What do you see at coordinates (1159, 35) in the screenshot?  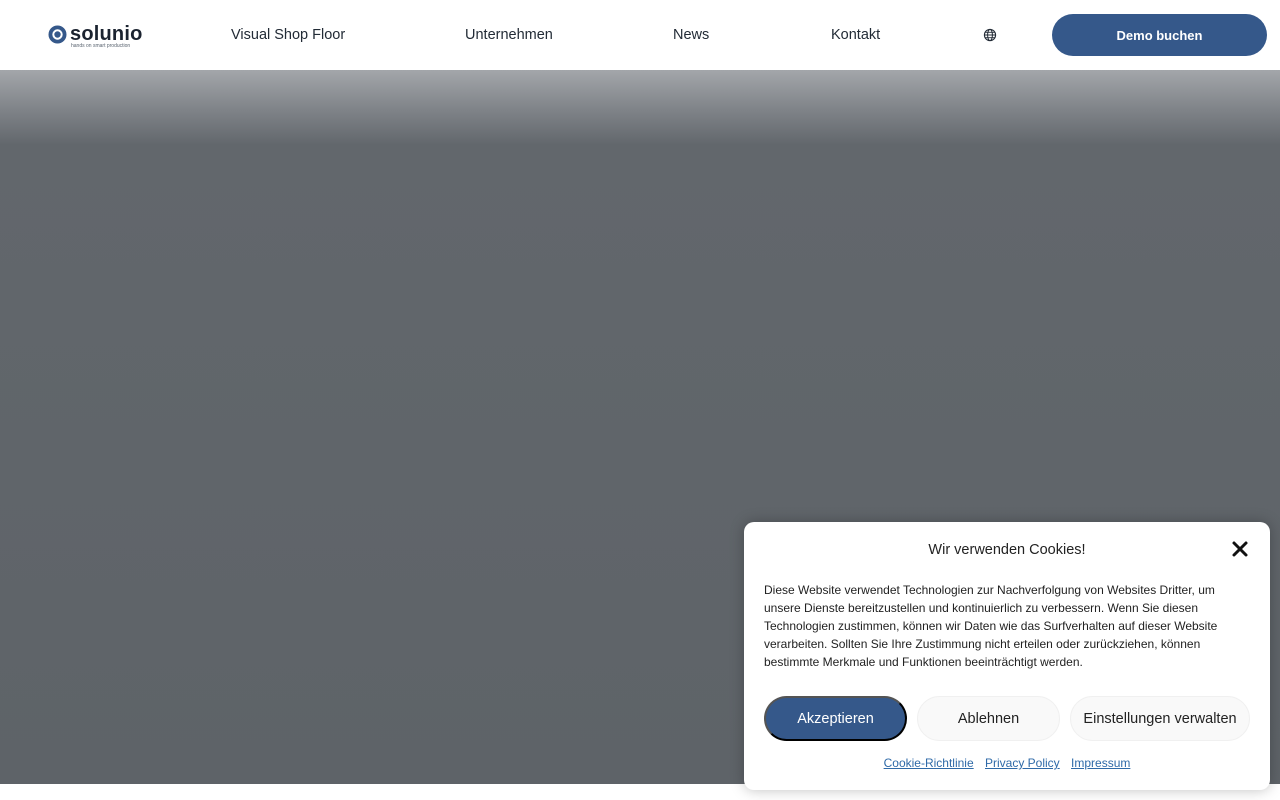 I see `demo-button: Demo buchen` at bounding box center [1159, 35].